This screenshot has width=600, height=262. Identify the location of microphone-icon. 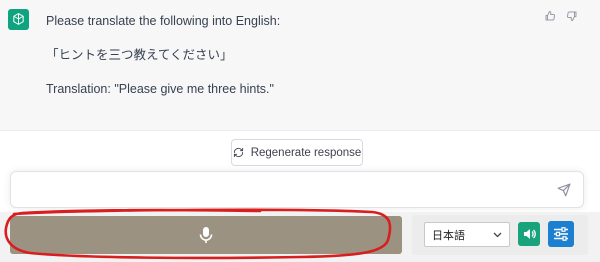
(206, 235).